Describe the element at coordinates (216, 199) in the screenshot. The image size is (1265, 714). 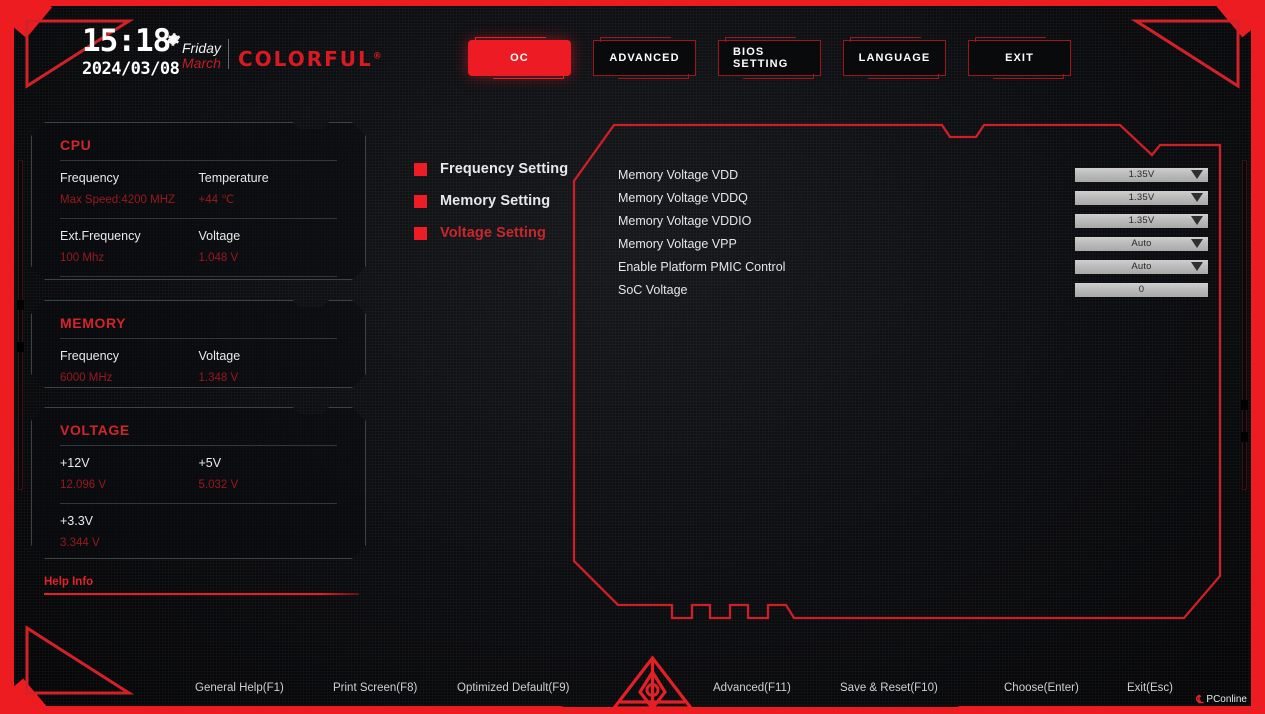
I see `info-value: +44 ℃` at that location.